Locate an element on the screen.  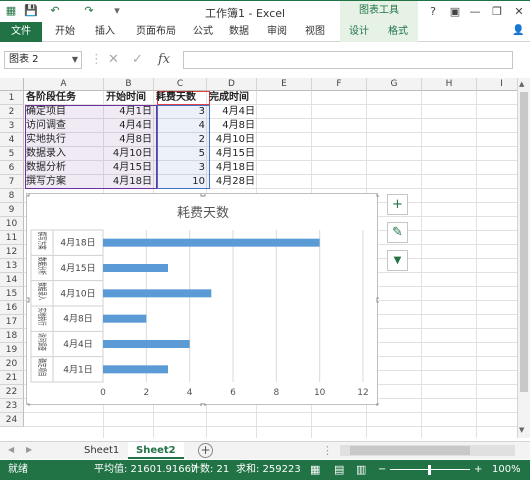
chart-filters-button: ▼ is located at coordinates (397, 260).